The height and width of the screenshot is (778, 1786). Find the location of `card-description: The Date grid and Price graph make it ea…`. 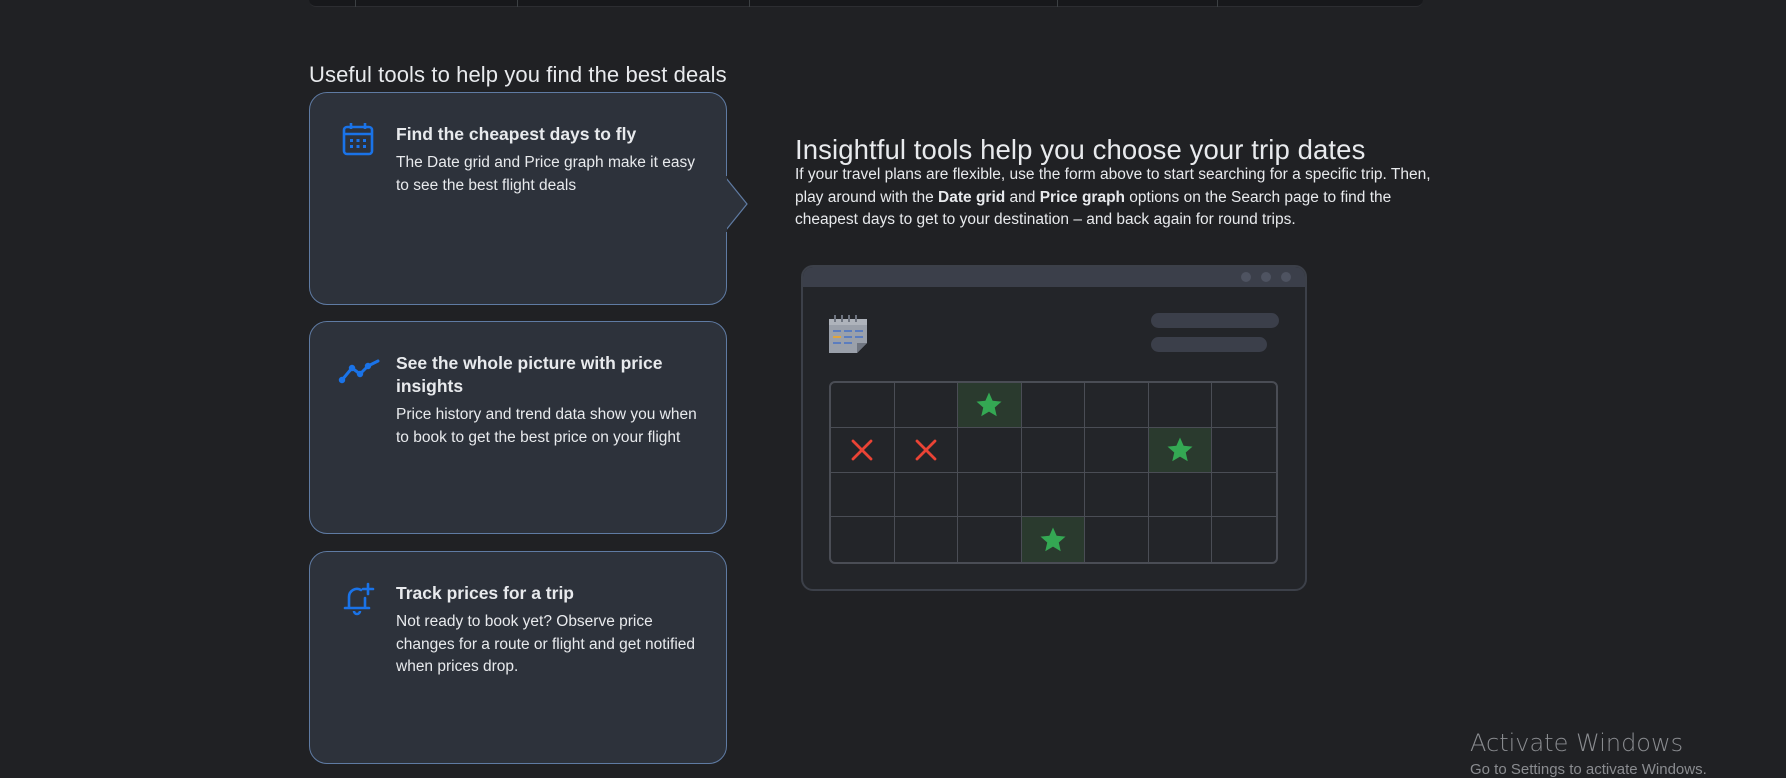

card-description: The Date grid and Price graph make it ea… is located at coordinates (545, 174).